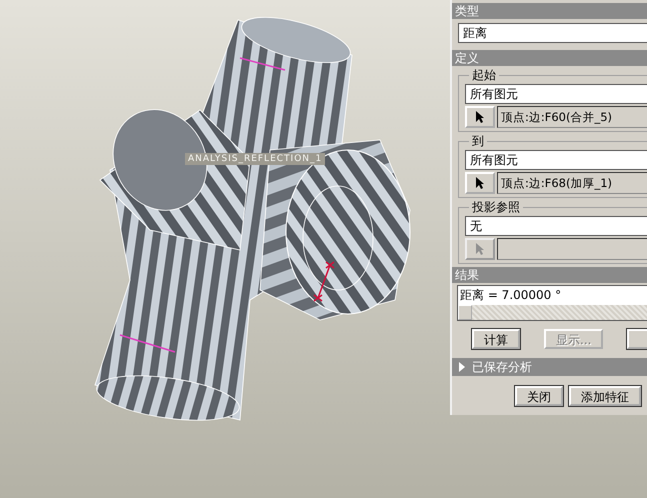 This screenshot has height=498, width=647. What do you see at coordinates (605, 396) in the screenshot?
I see `footer-button: 添加特征` at bounding box center [605, 396].